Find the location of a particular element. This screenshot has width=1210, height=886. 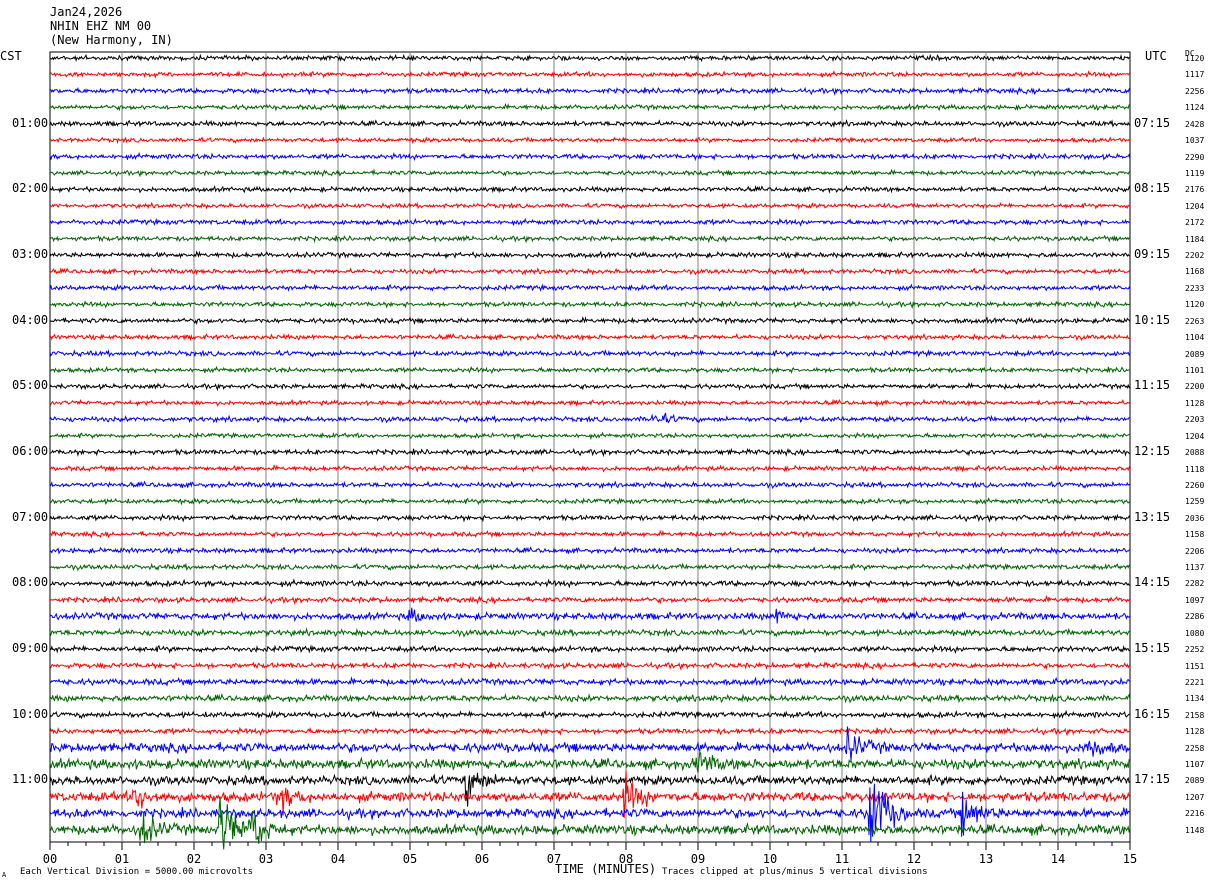

dc-offset-value: 2216 is located at coordinates (1195, 814).